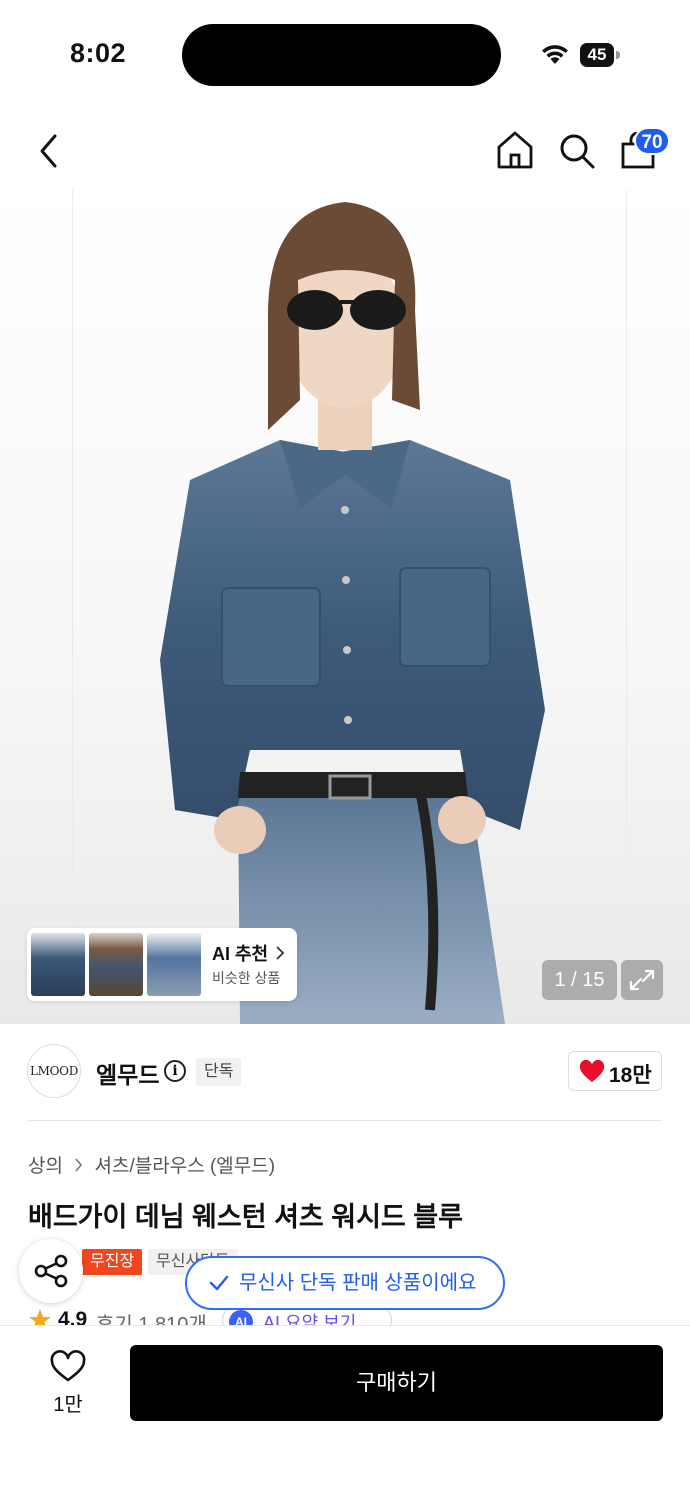  Describe the element at coordinates (68, 1383) in the screenshot. I see `wishlist-button: 1만` at that location.